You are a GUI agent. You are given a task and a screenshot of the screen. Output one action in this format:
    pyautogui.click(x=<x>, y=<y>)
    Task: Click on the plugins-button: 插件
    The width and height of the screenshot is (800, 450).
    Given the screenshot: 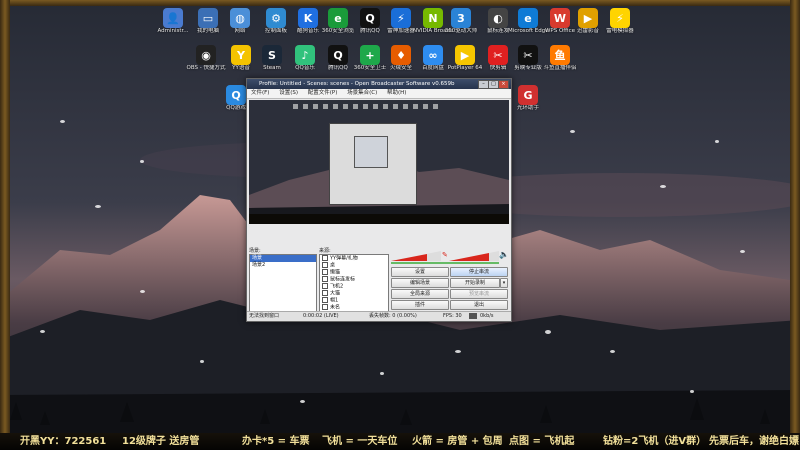 What is the action you would take?
    pyautogui.click(x=420, y=305)
    